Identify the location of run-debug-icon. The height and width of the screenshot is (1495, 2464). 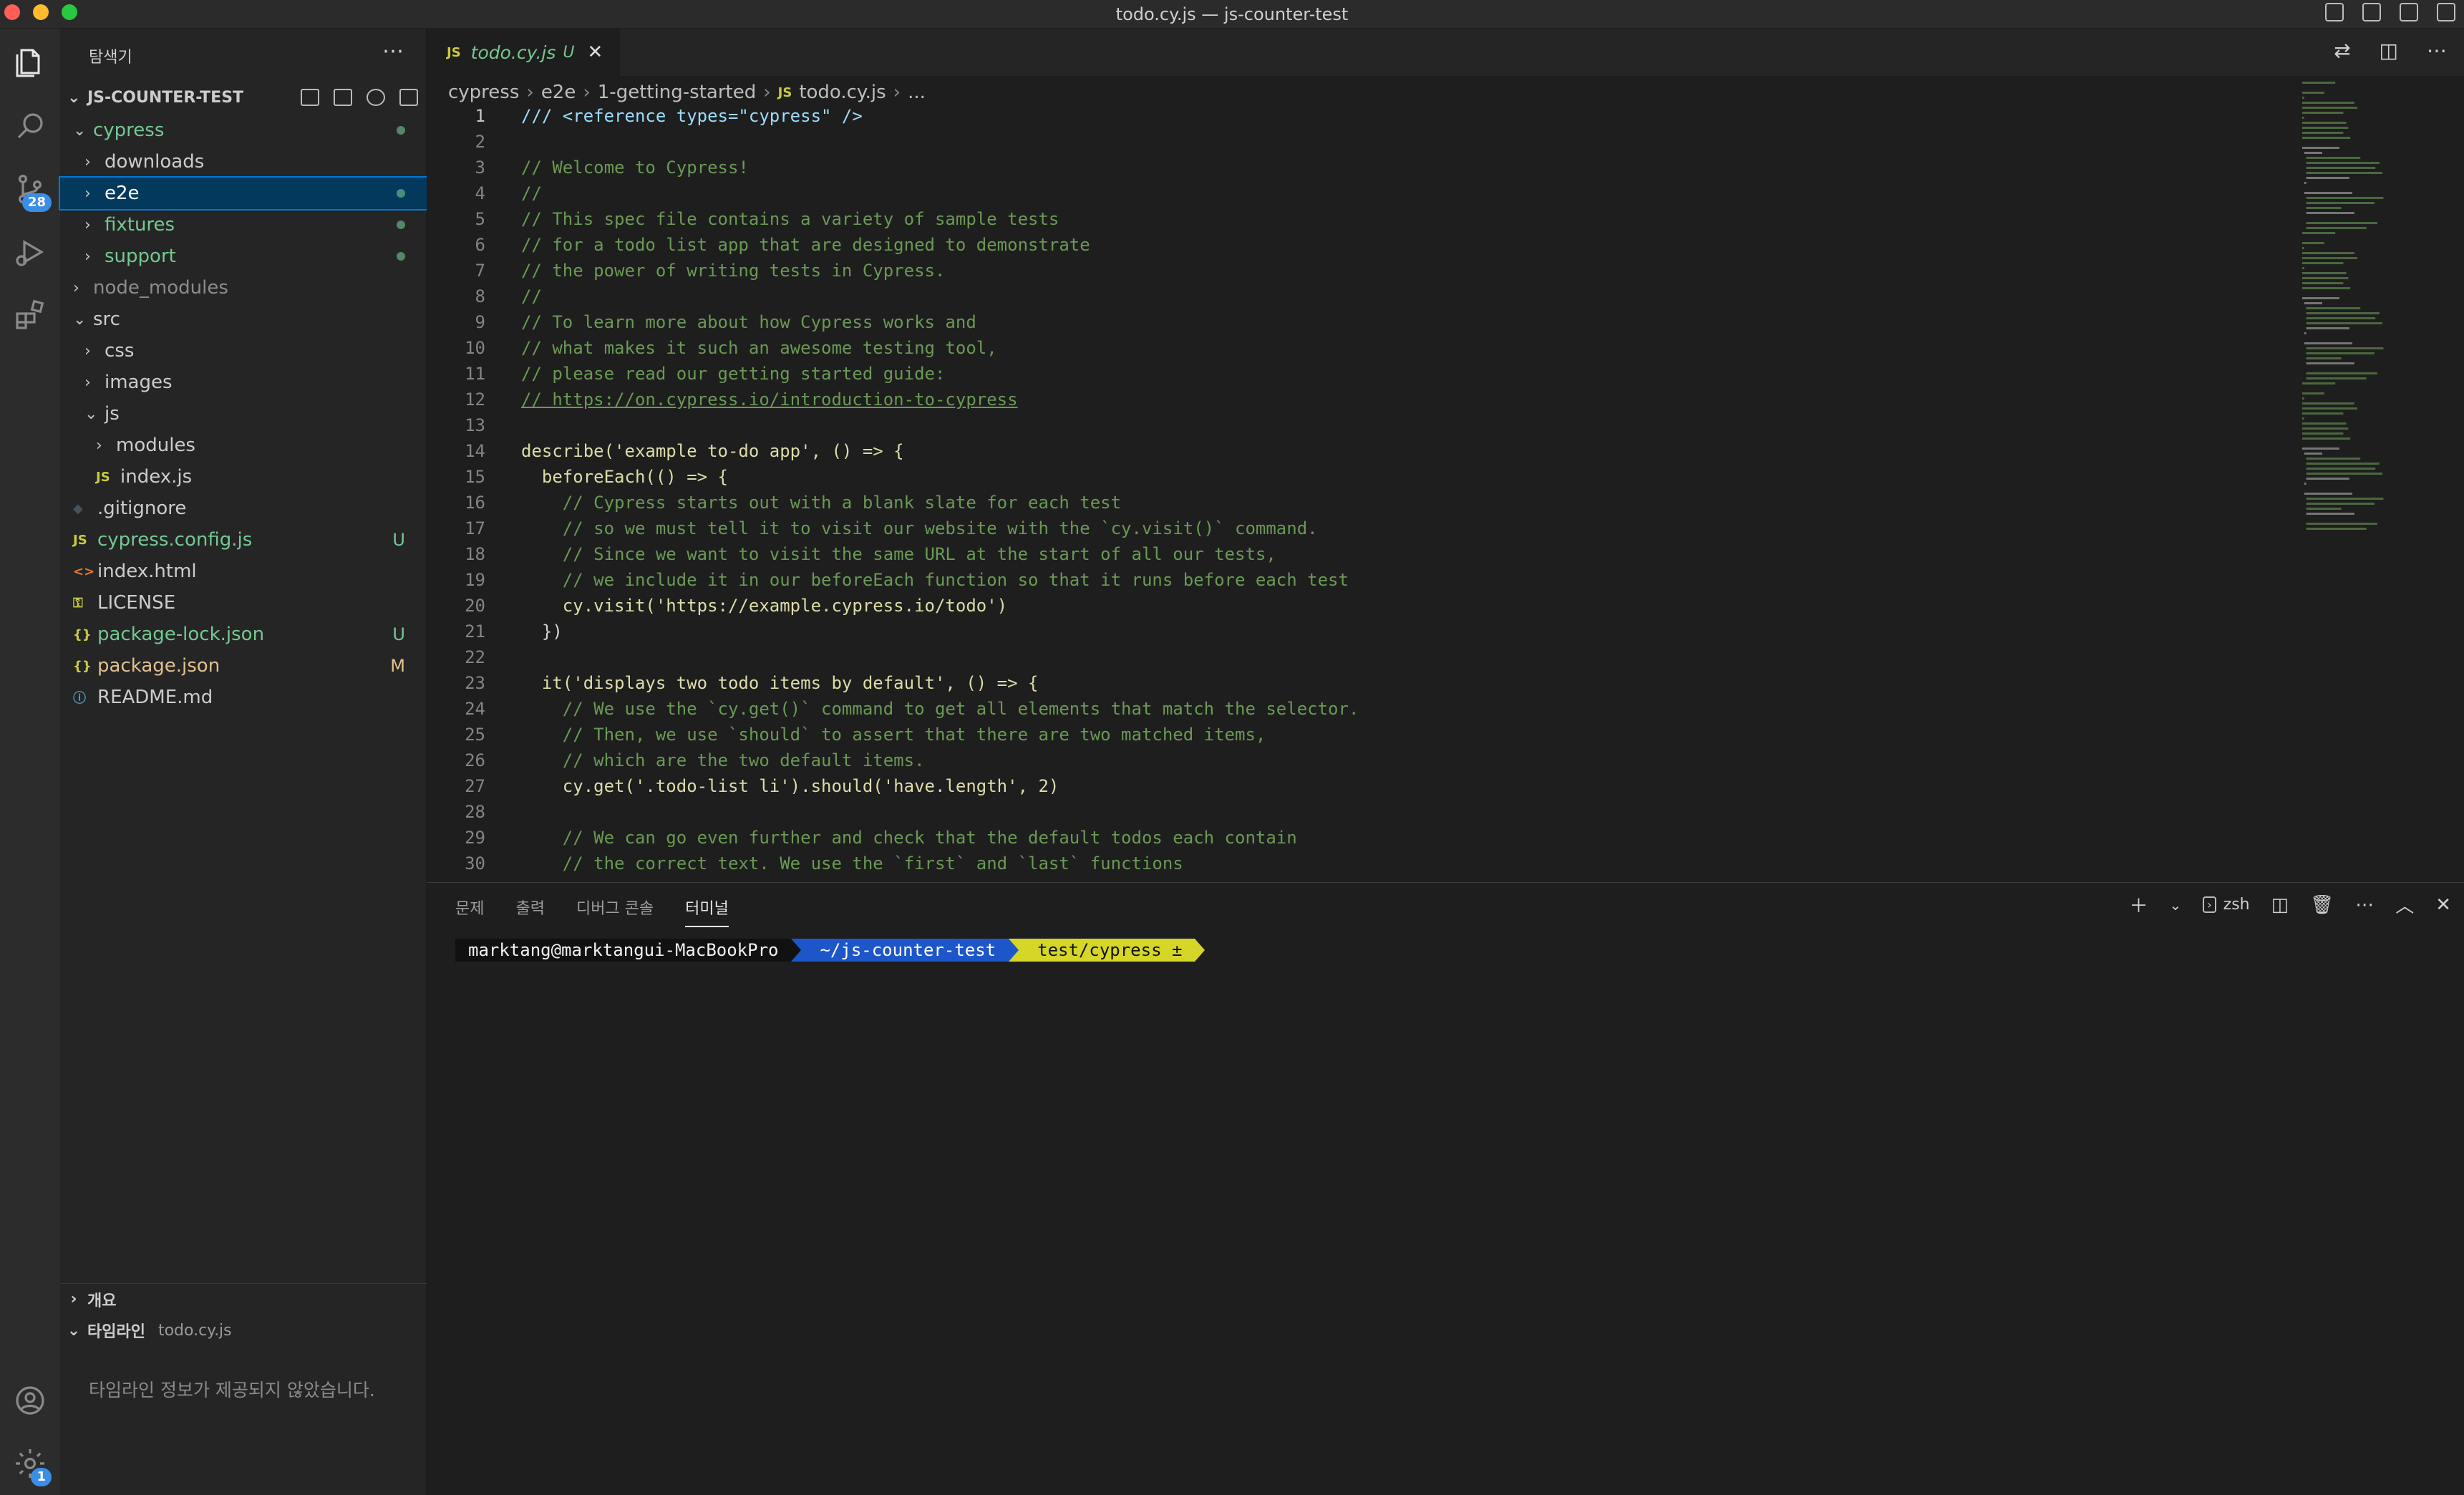
(30, 252).